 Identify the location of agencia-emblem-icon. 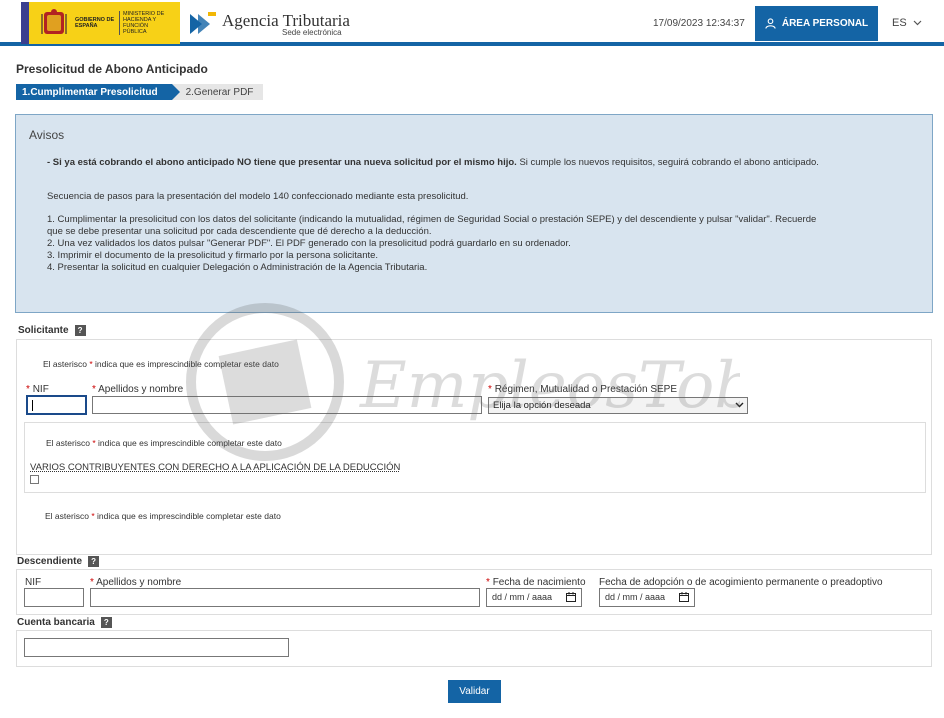
(203, 23).